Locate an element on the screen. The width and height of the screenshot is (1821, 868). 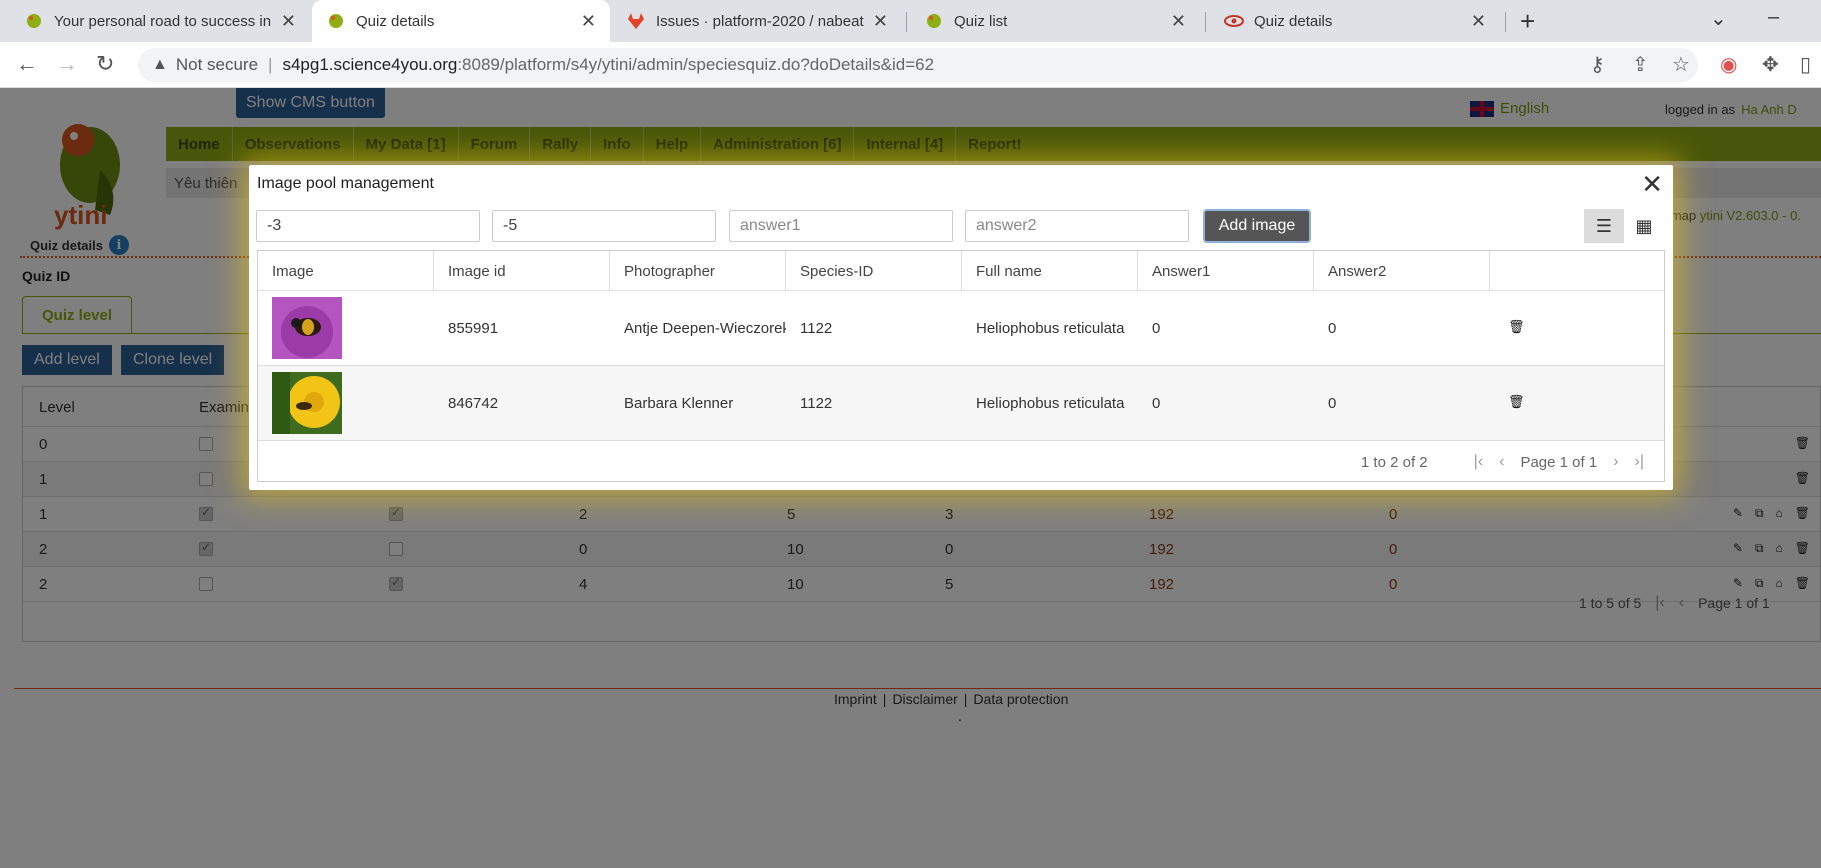
hoverfly-flower-photo is located at coordinates (307, 403).